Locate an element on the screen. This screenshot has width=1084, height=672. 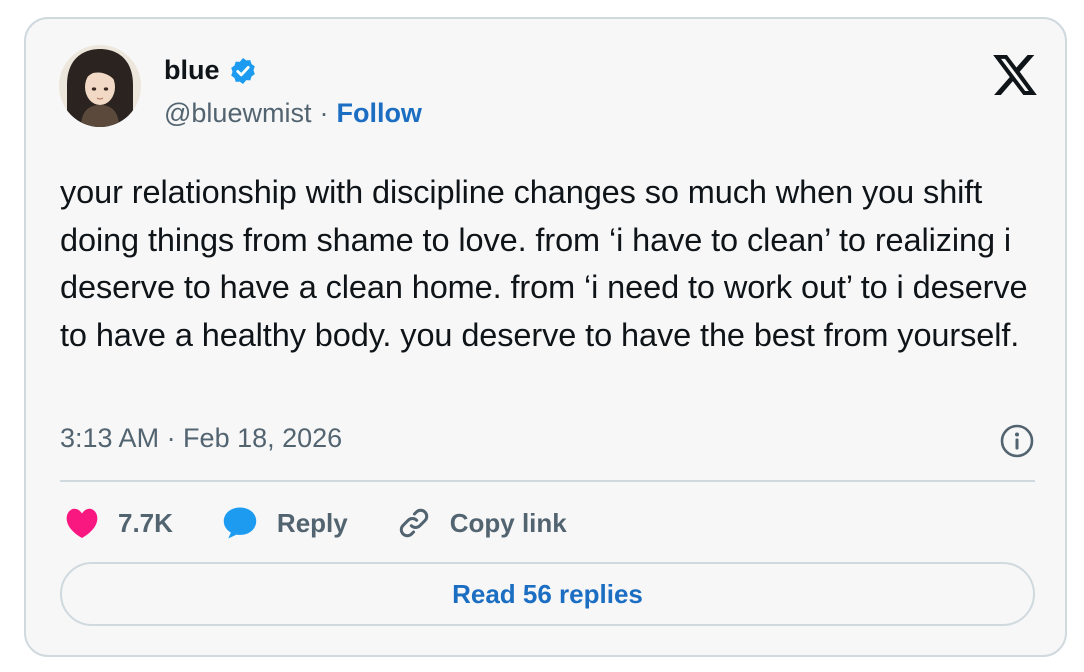
action-bar: 7.7K Reply Copy link is located at coordinates (339, 523).